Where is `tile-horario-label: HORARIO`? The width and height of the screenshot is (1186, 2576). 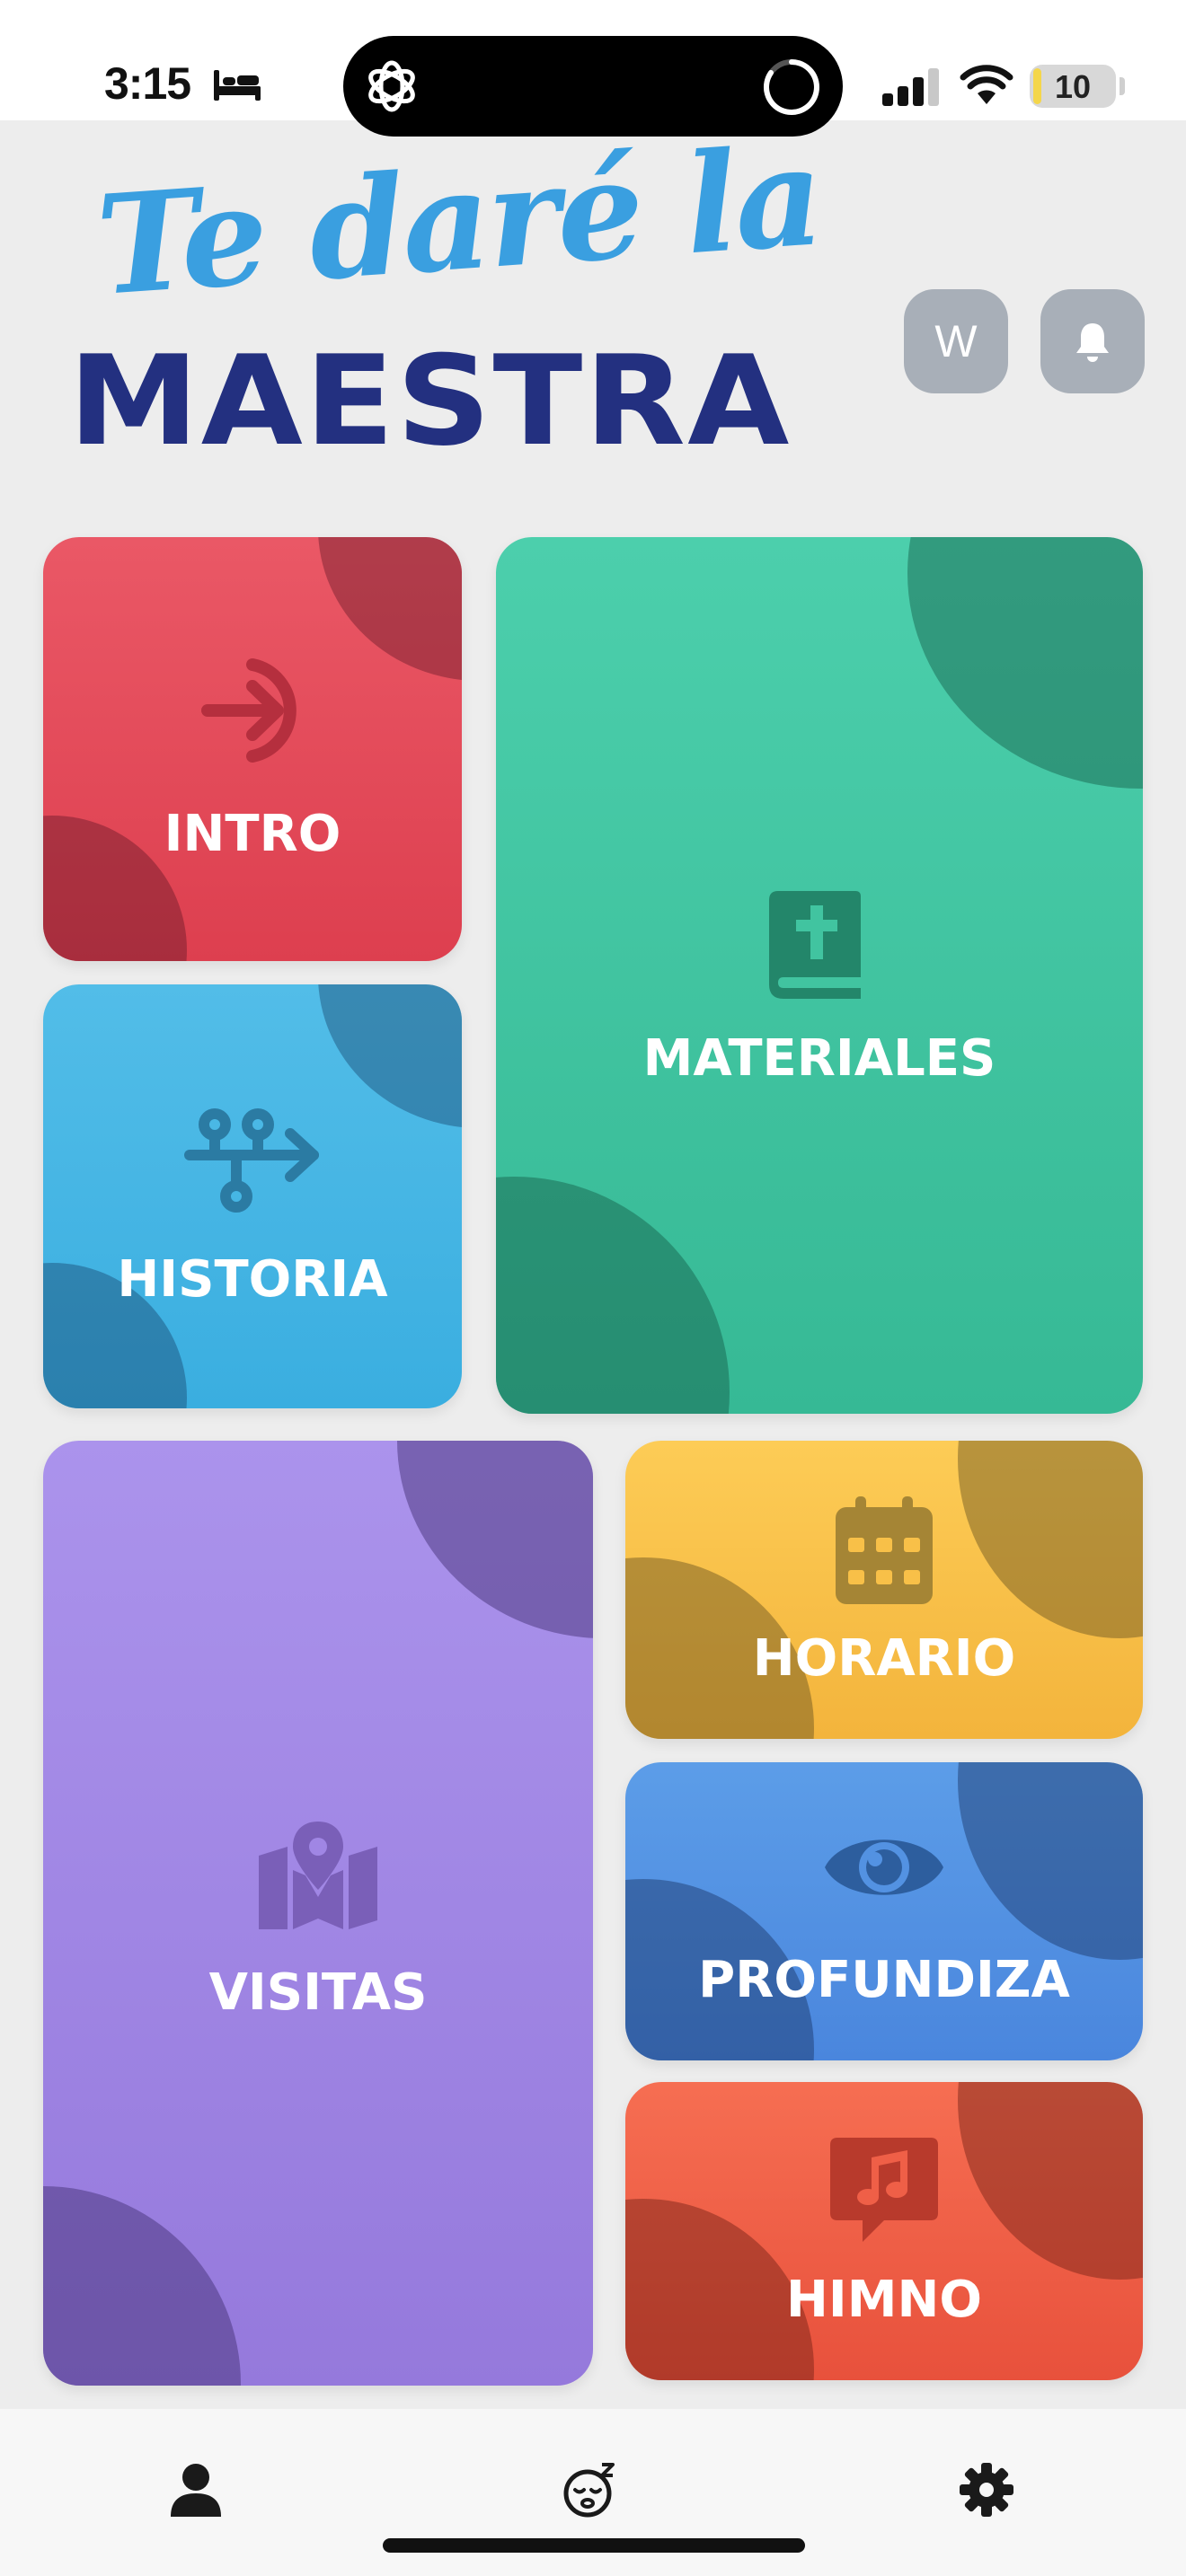 tile-horario-label: HORARIO is located at coordinates (884, 1658).